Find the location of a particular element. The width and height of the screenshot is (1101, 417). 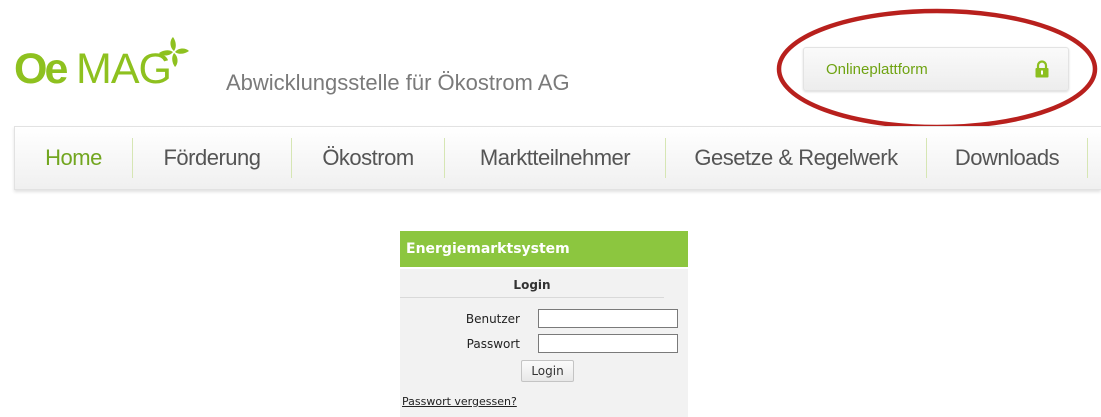

password-input is located at coordinates (608, 343).